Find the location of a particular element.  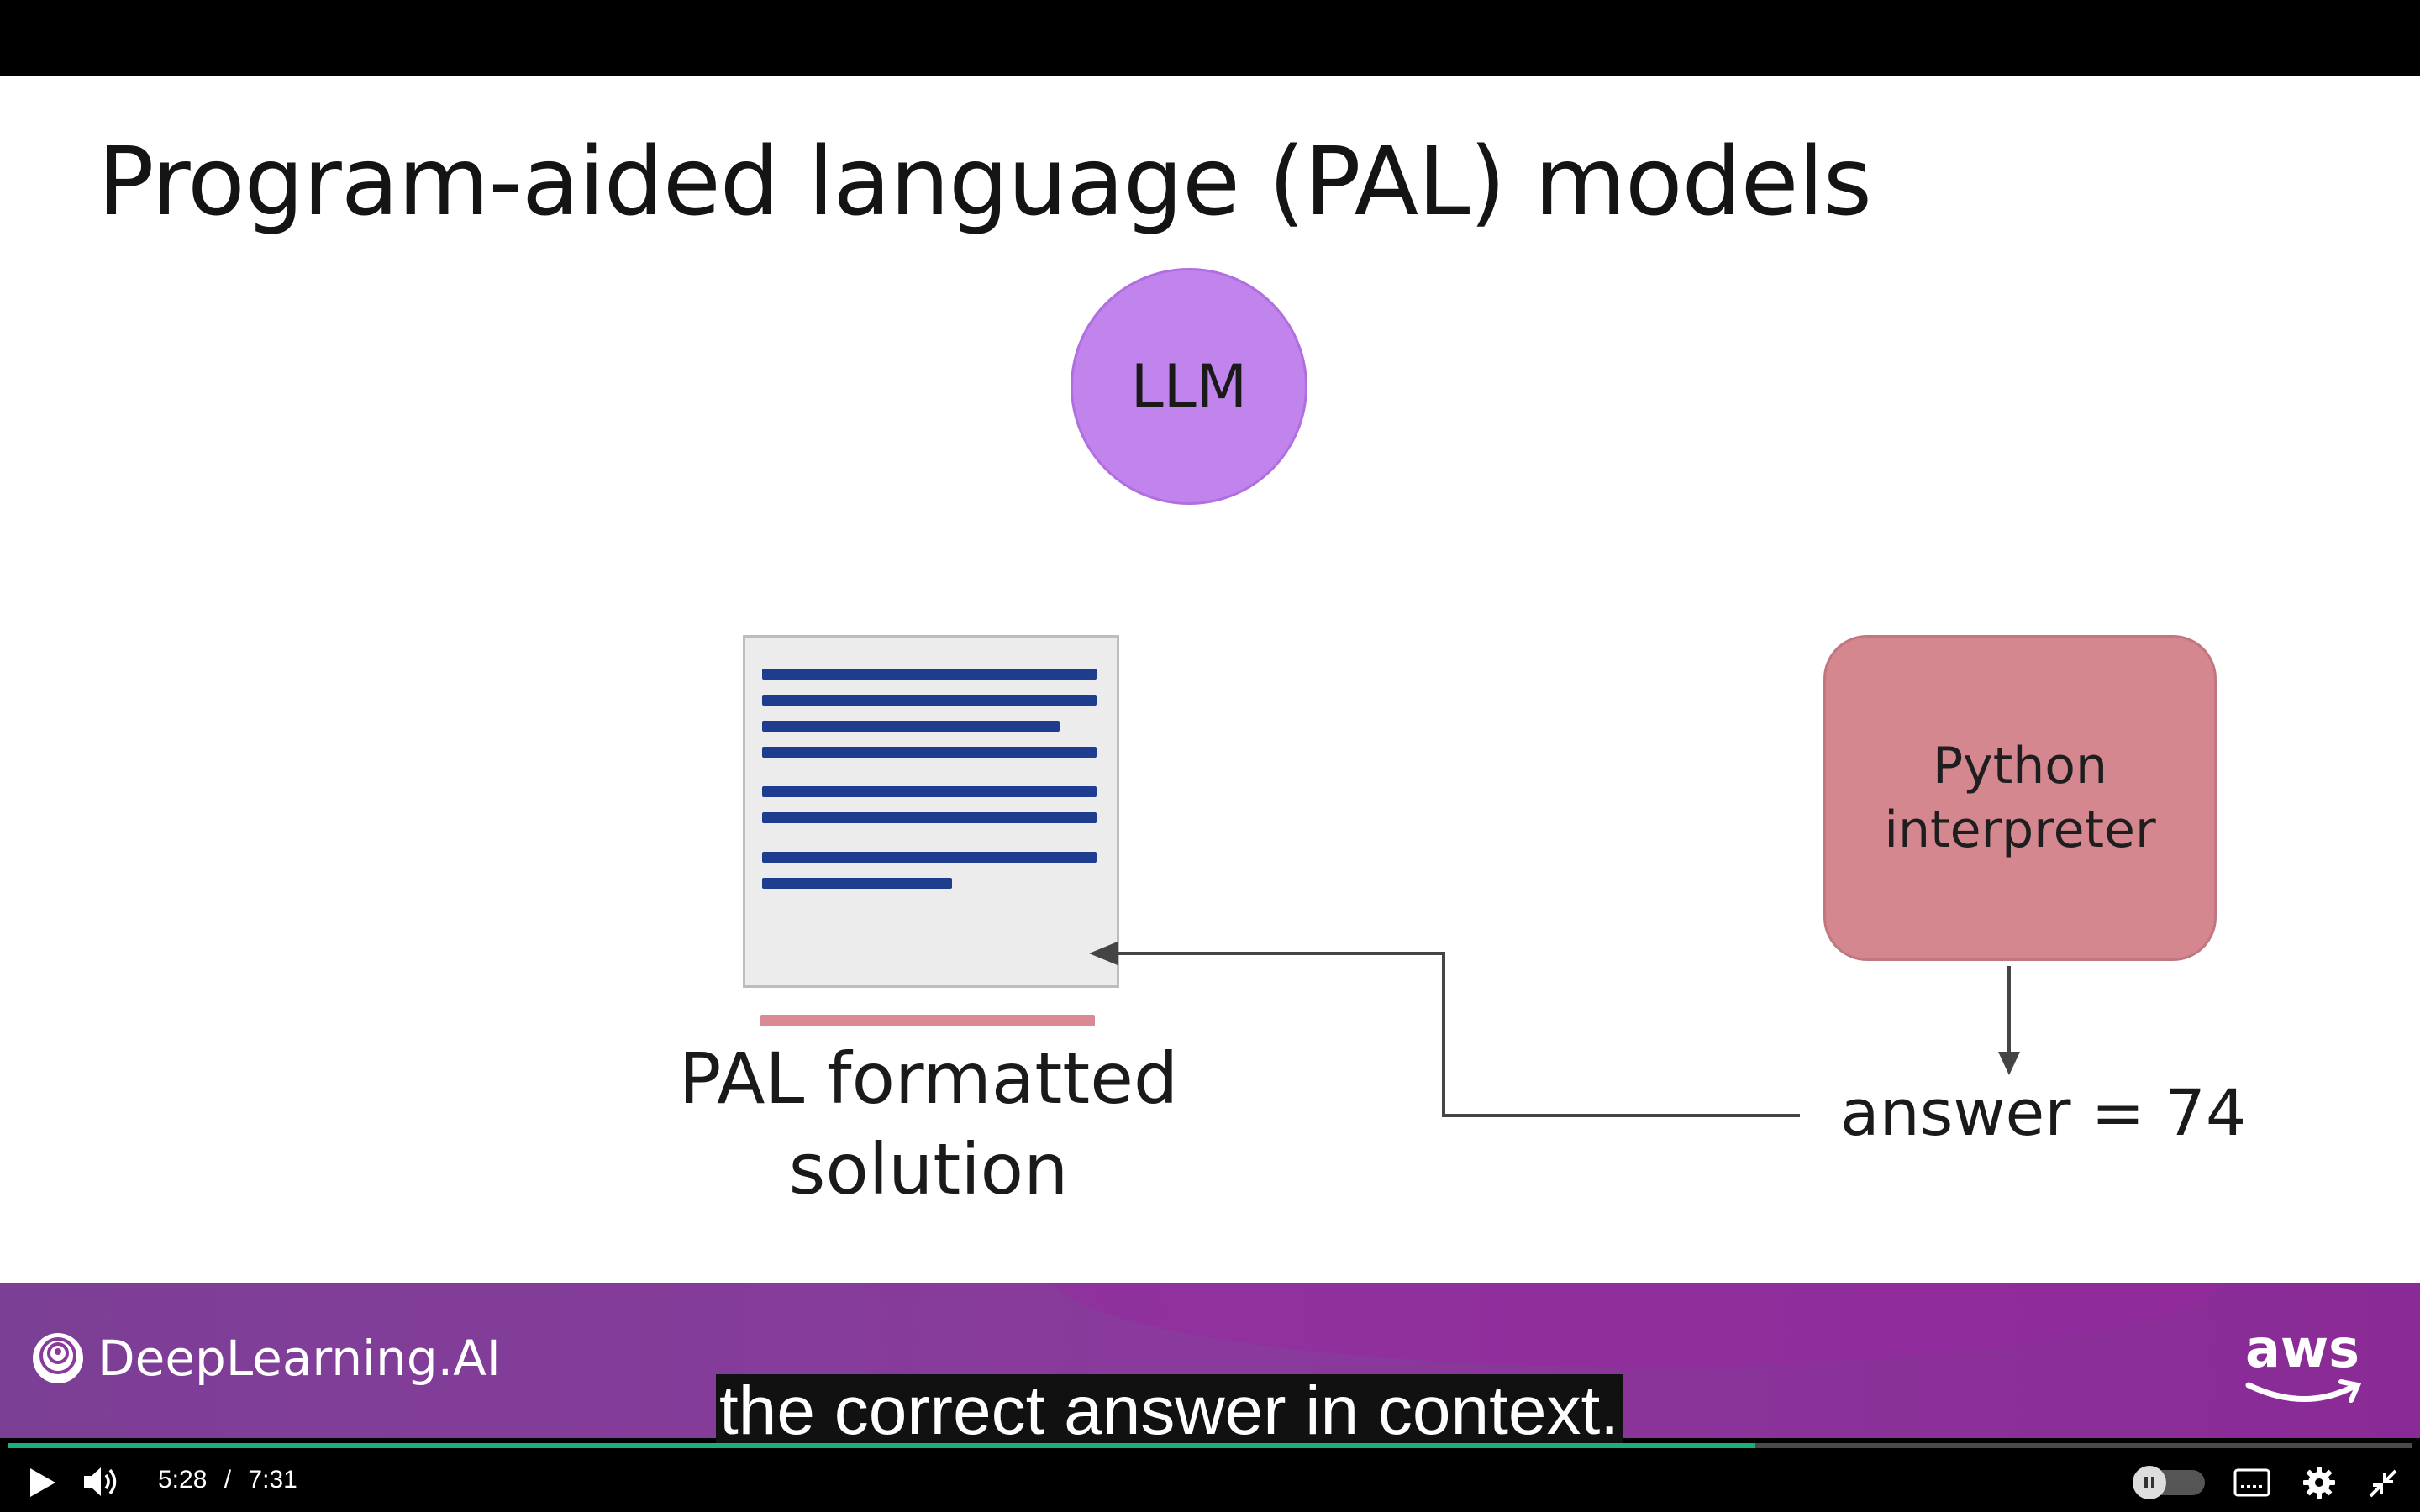

volume-icon is located at coordinates (100, 1482).